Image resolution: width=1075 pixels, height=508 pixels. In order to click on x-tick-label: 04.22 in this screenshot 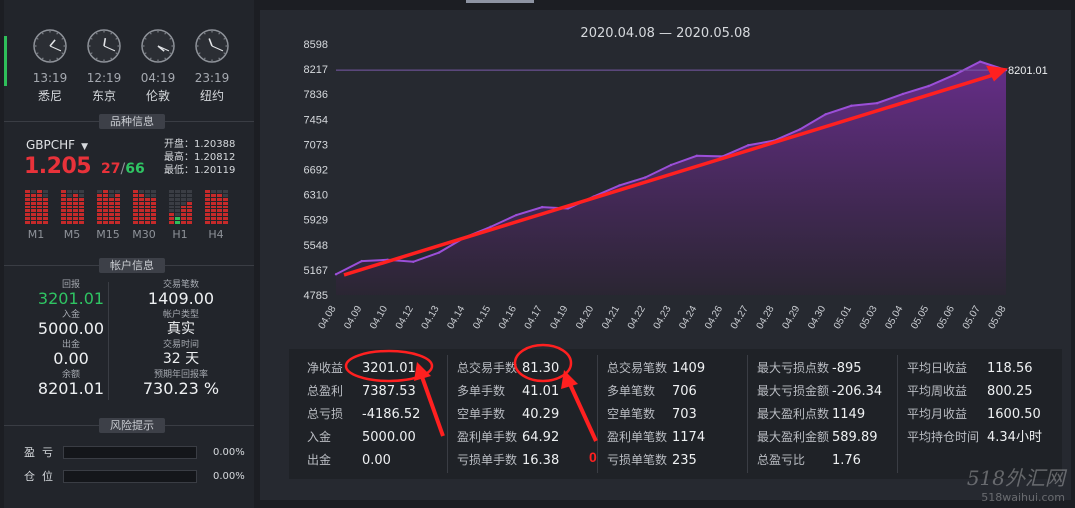, I will do `click(637, 318)`.